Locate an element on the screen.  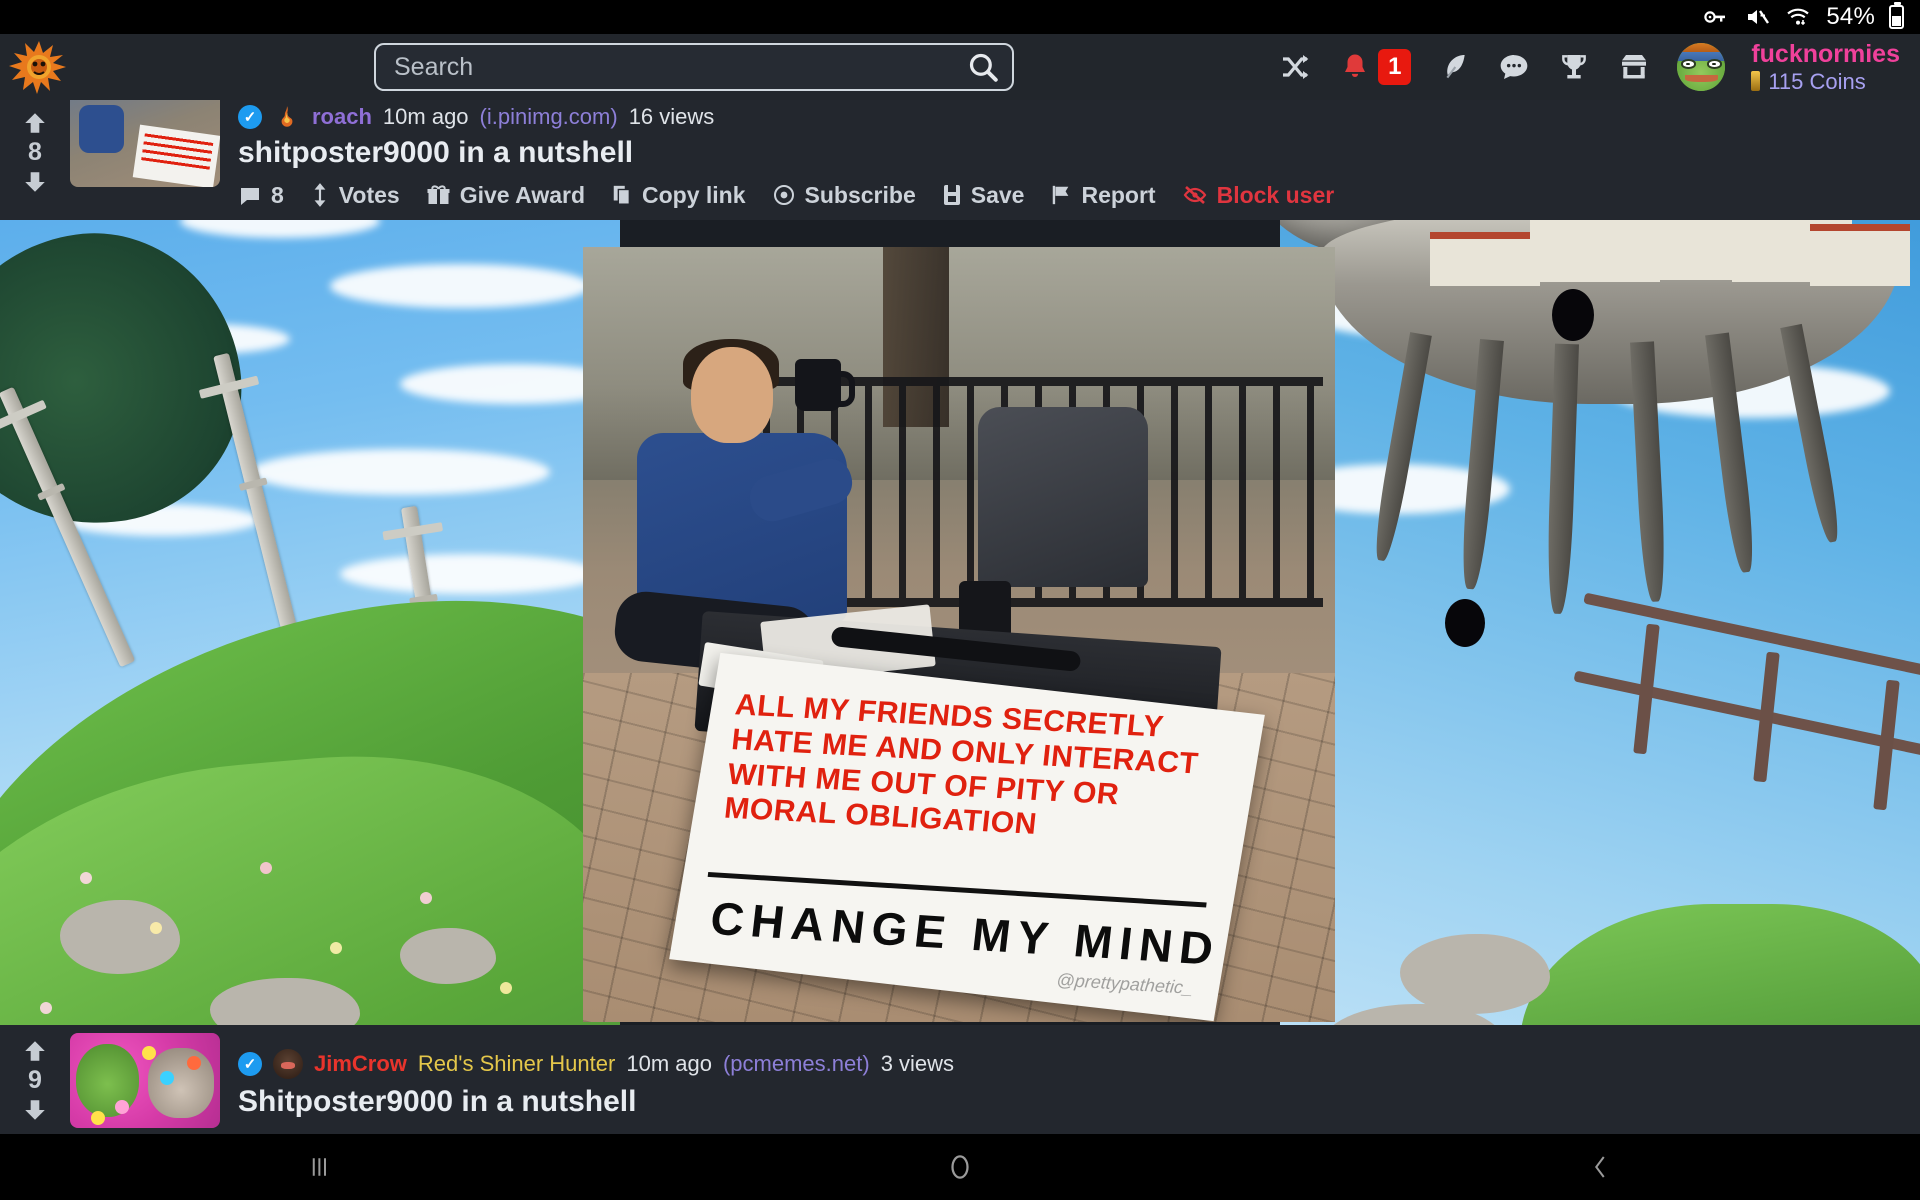
navbar-actions: 1 fucknormies 115 Coins is located at coordinates (1599, 67).